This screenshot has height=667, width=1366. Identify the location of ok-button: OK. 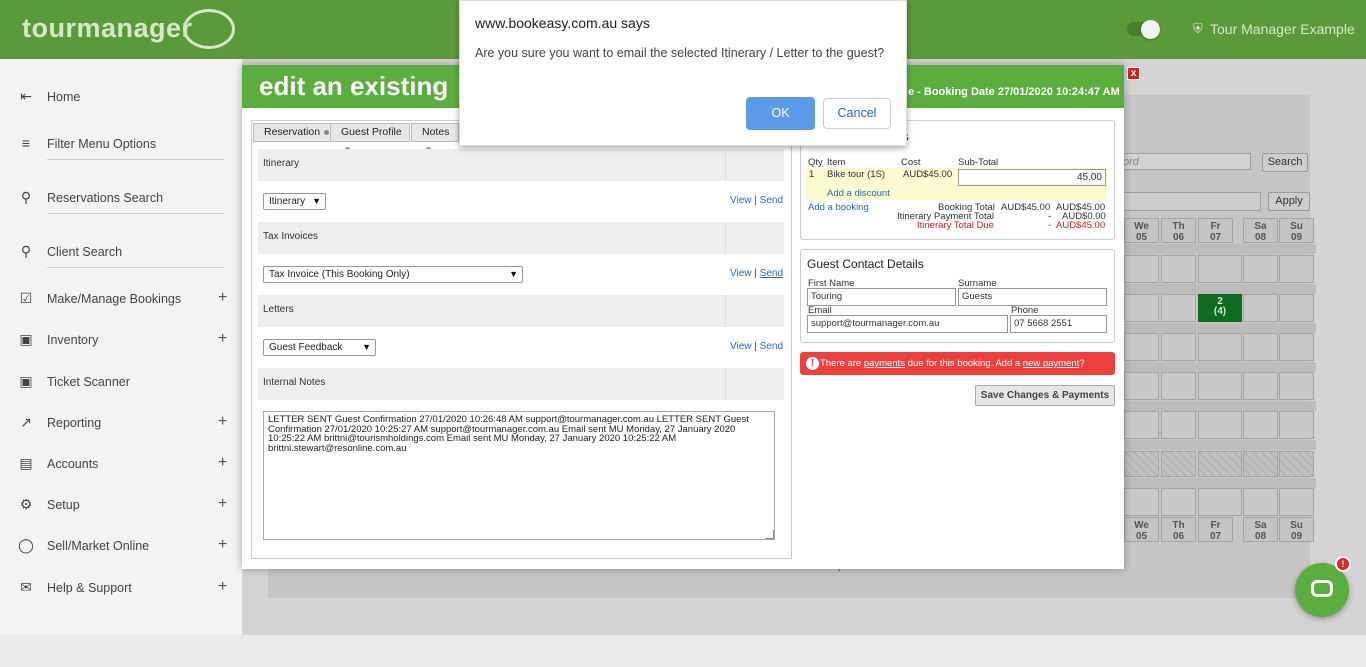
(780, 113).